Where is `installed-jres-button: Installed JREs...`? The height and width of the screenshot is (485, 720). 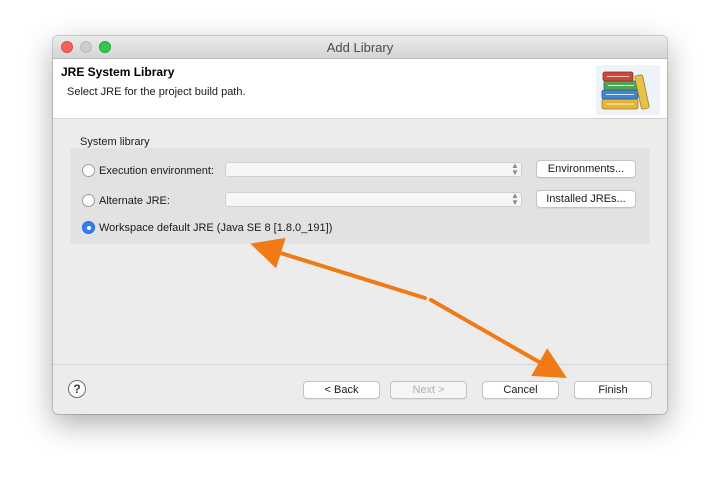 installed-jres-button: Installed JREs... is located at coordinates (586, 199).